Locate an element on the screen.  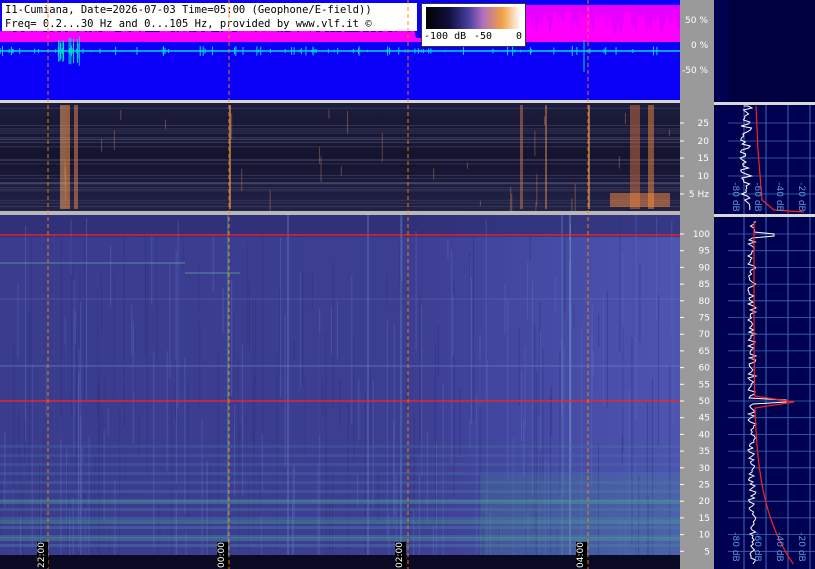
vlf-tick-label: 45 is located at coordinates (704, 419).